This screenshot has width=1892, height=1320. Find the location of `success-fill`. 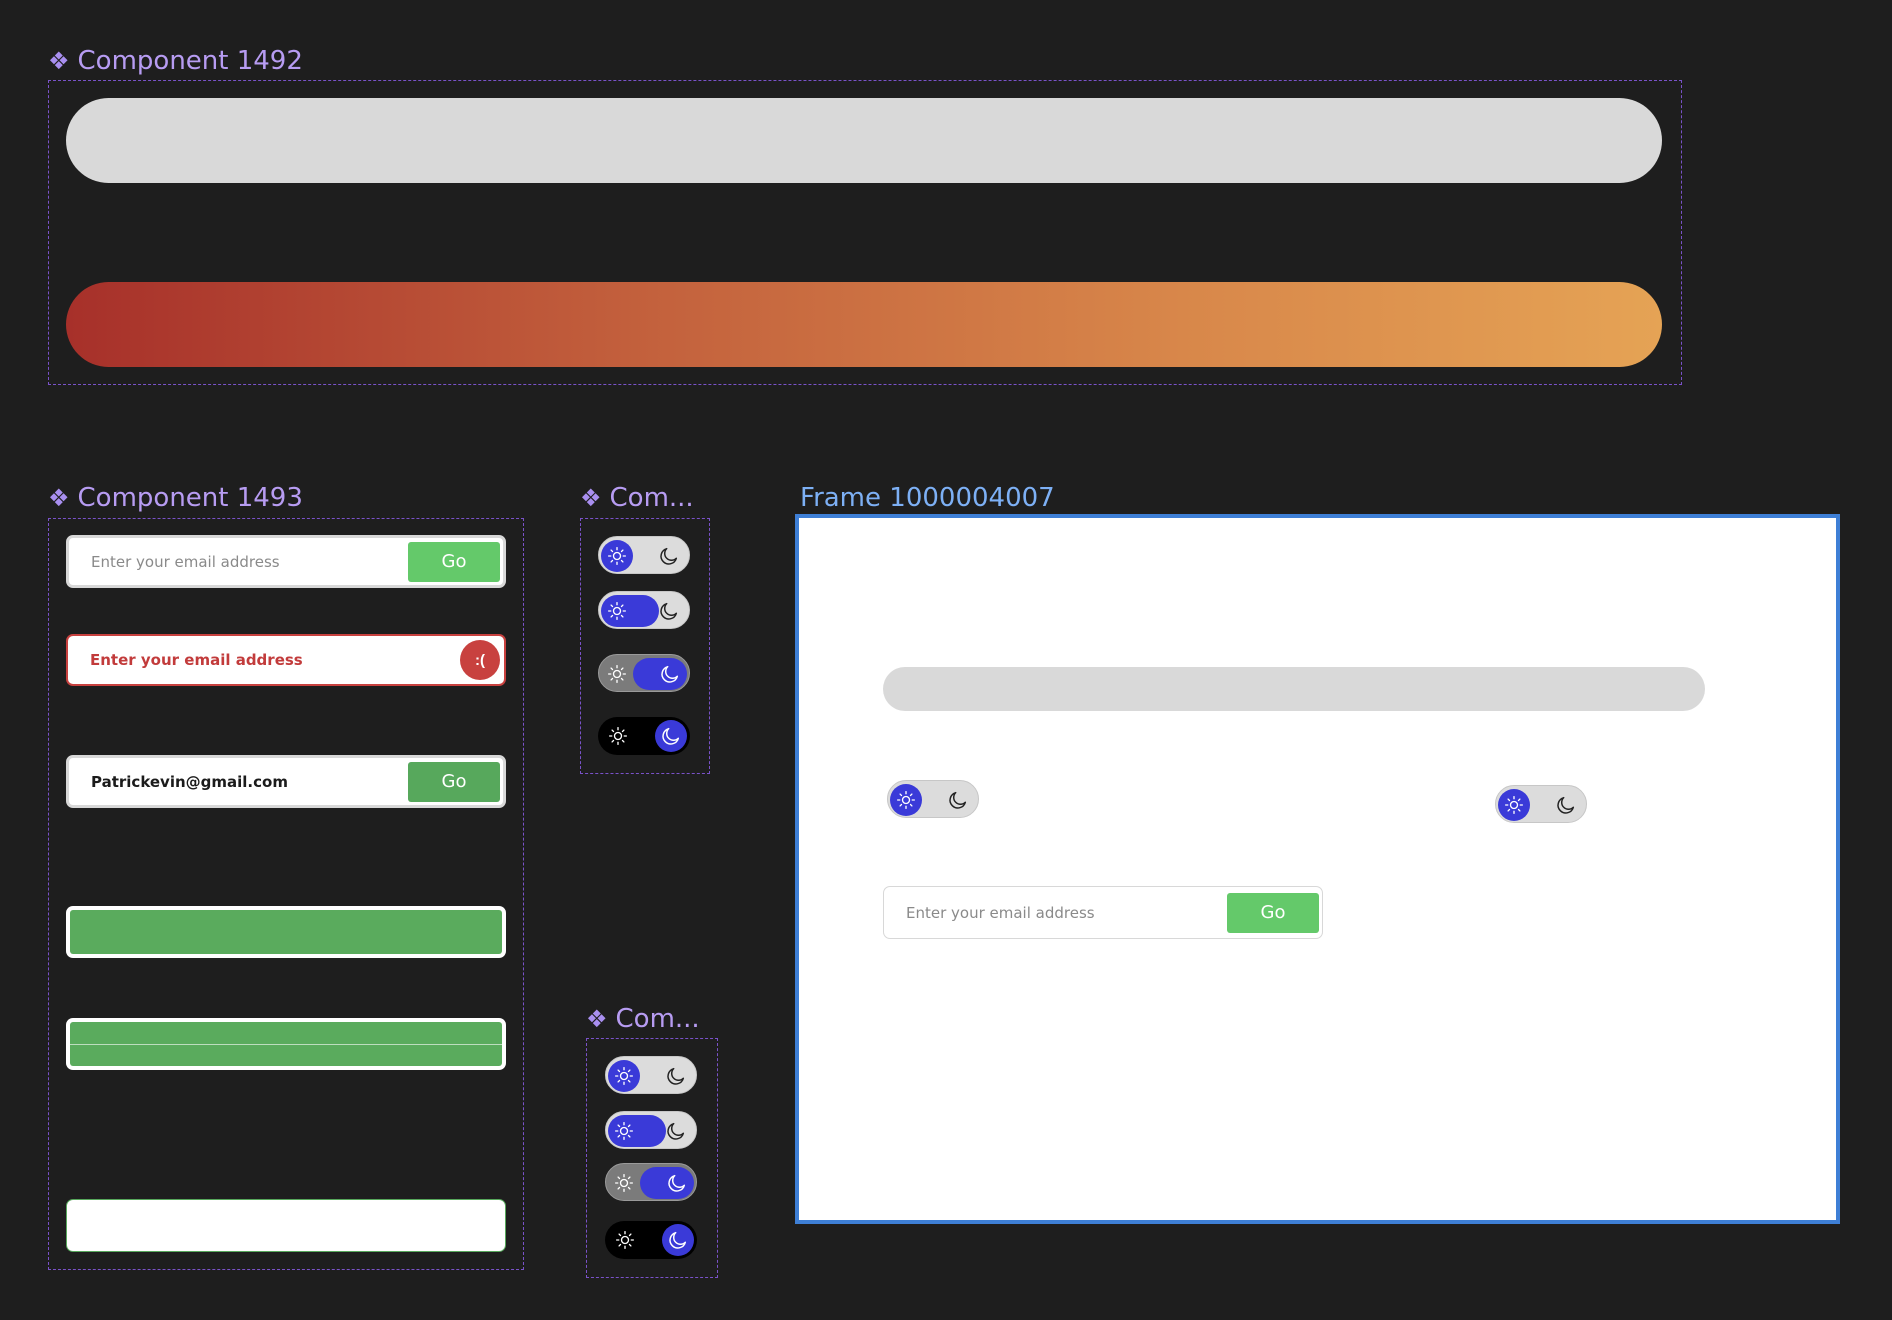

success-fill is located at coordinates (286, 1044).